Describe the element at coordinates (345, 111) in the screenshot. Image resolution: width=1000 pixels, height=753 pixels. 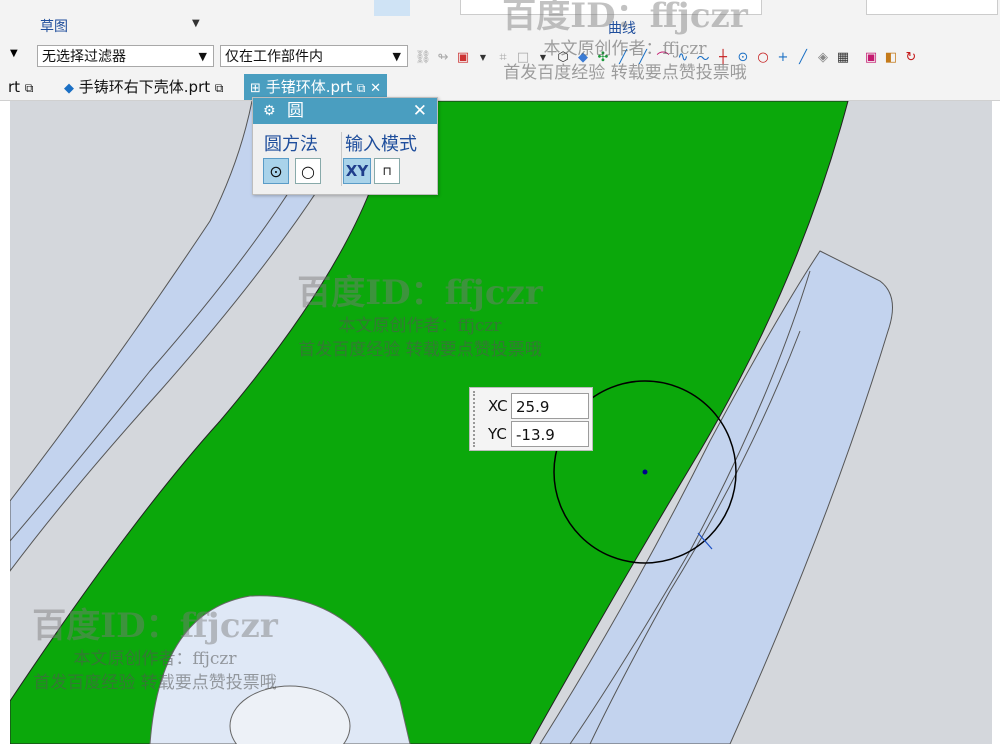
I see `dialog-titlebar: ⚙ 圆 ✕` at that location.